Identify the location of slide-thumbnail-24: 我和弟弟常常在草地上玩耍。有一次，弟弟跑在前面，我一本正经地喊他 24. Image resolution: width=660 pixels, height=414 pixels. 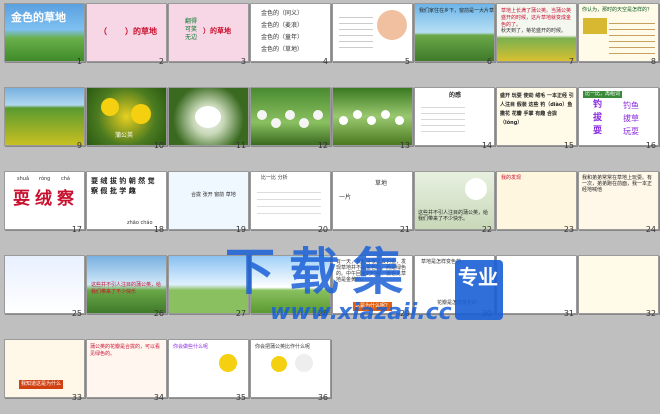
(616, 201).